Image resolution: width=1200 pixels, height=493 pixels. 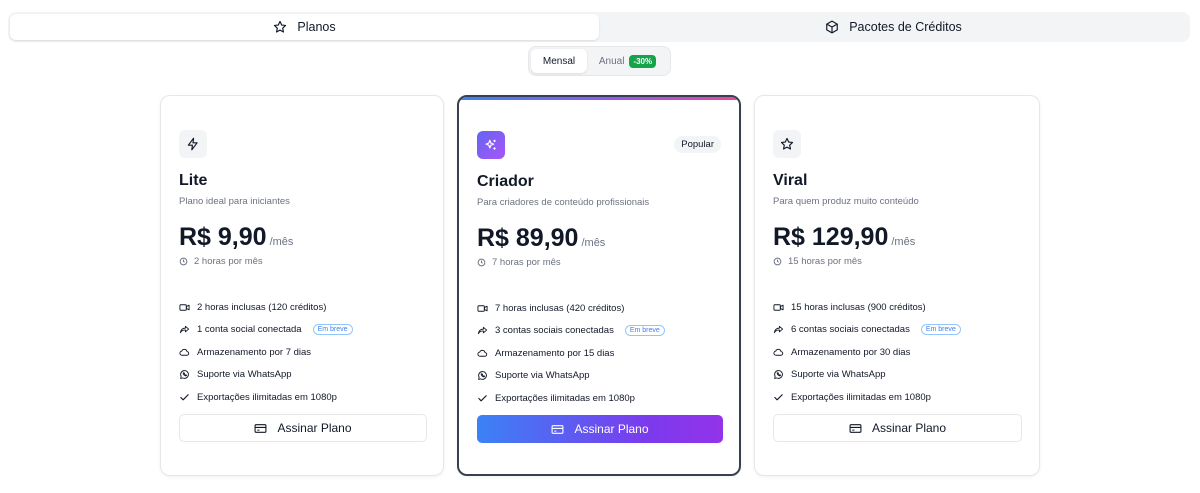 What do you see at coordinates (554, 331) in the screenshot?
I see `feature-text: 3 contas sociais conectadas` at bounding box center [554, 331].